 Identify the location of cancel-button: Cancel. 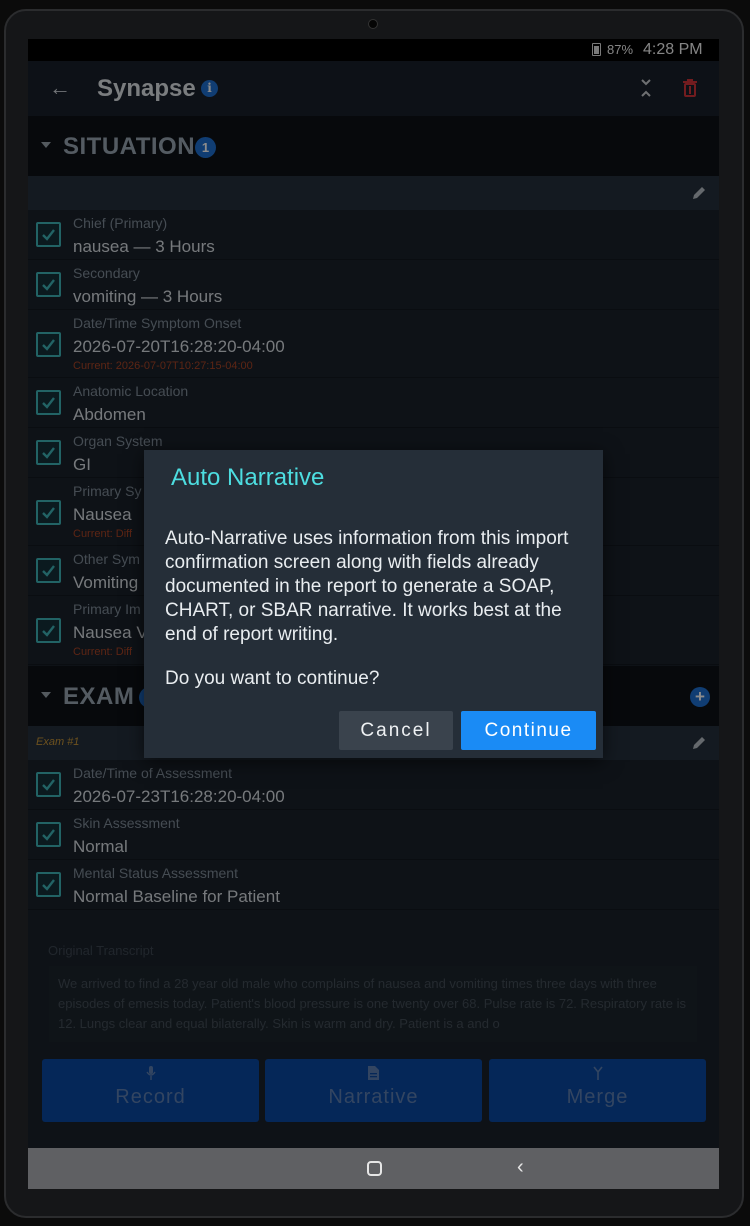
(396, 730).